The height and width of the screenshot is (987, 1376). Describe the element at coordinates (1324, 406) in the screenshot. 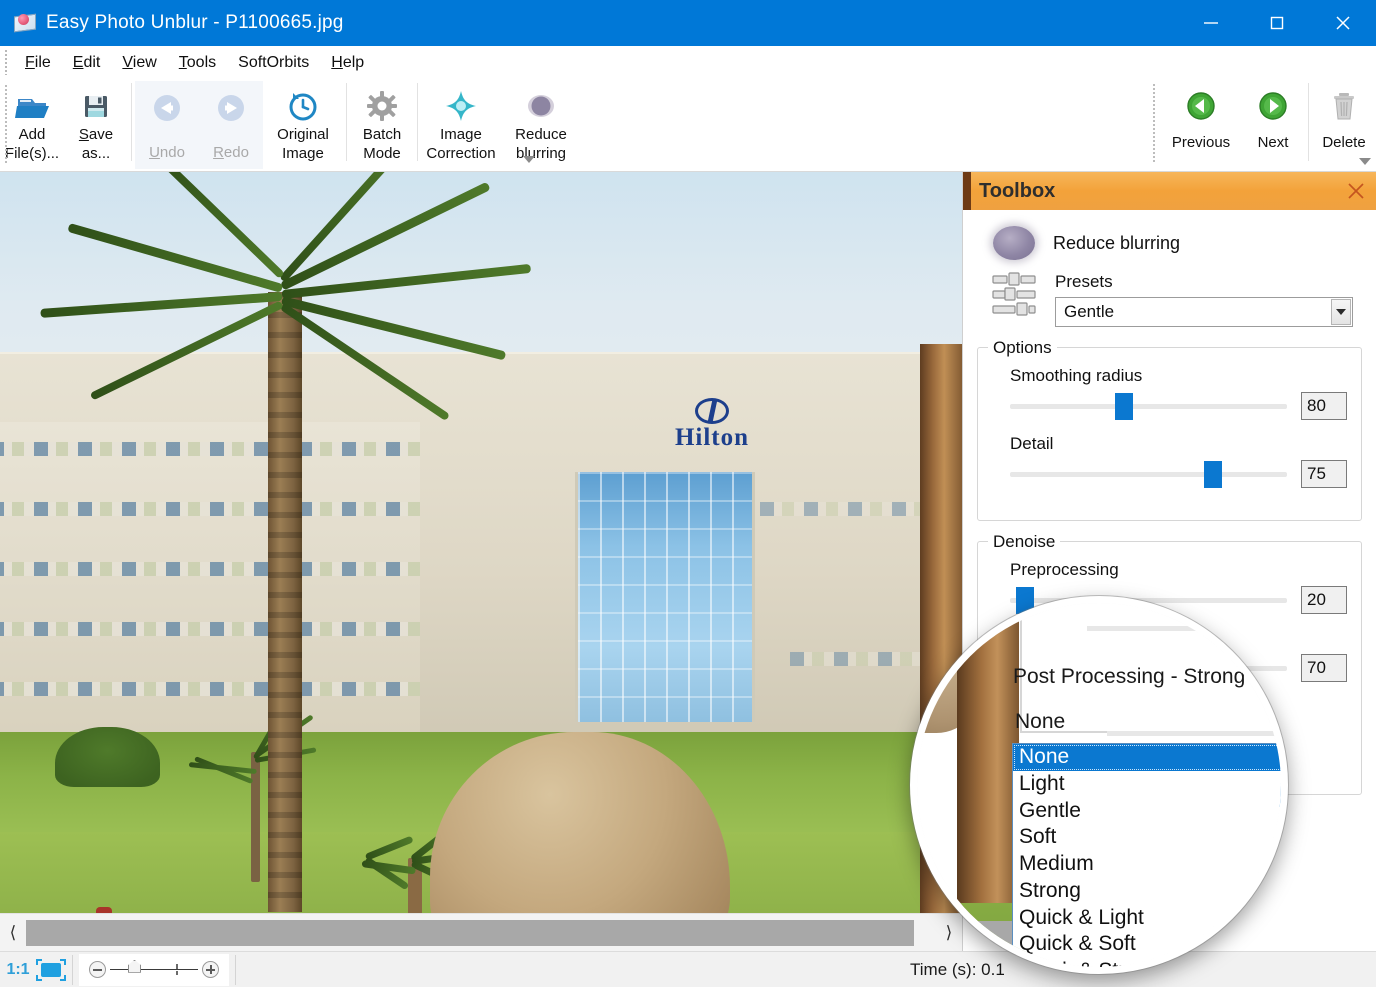

I see `smoothing-radius-value: 80` at that location.